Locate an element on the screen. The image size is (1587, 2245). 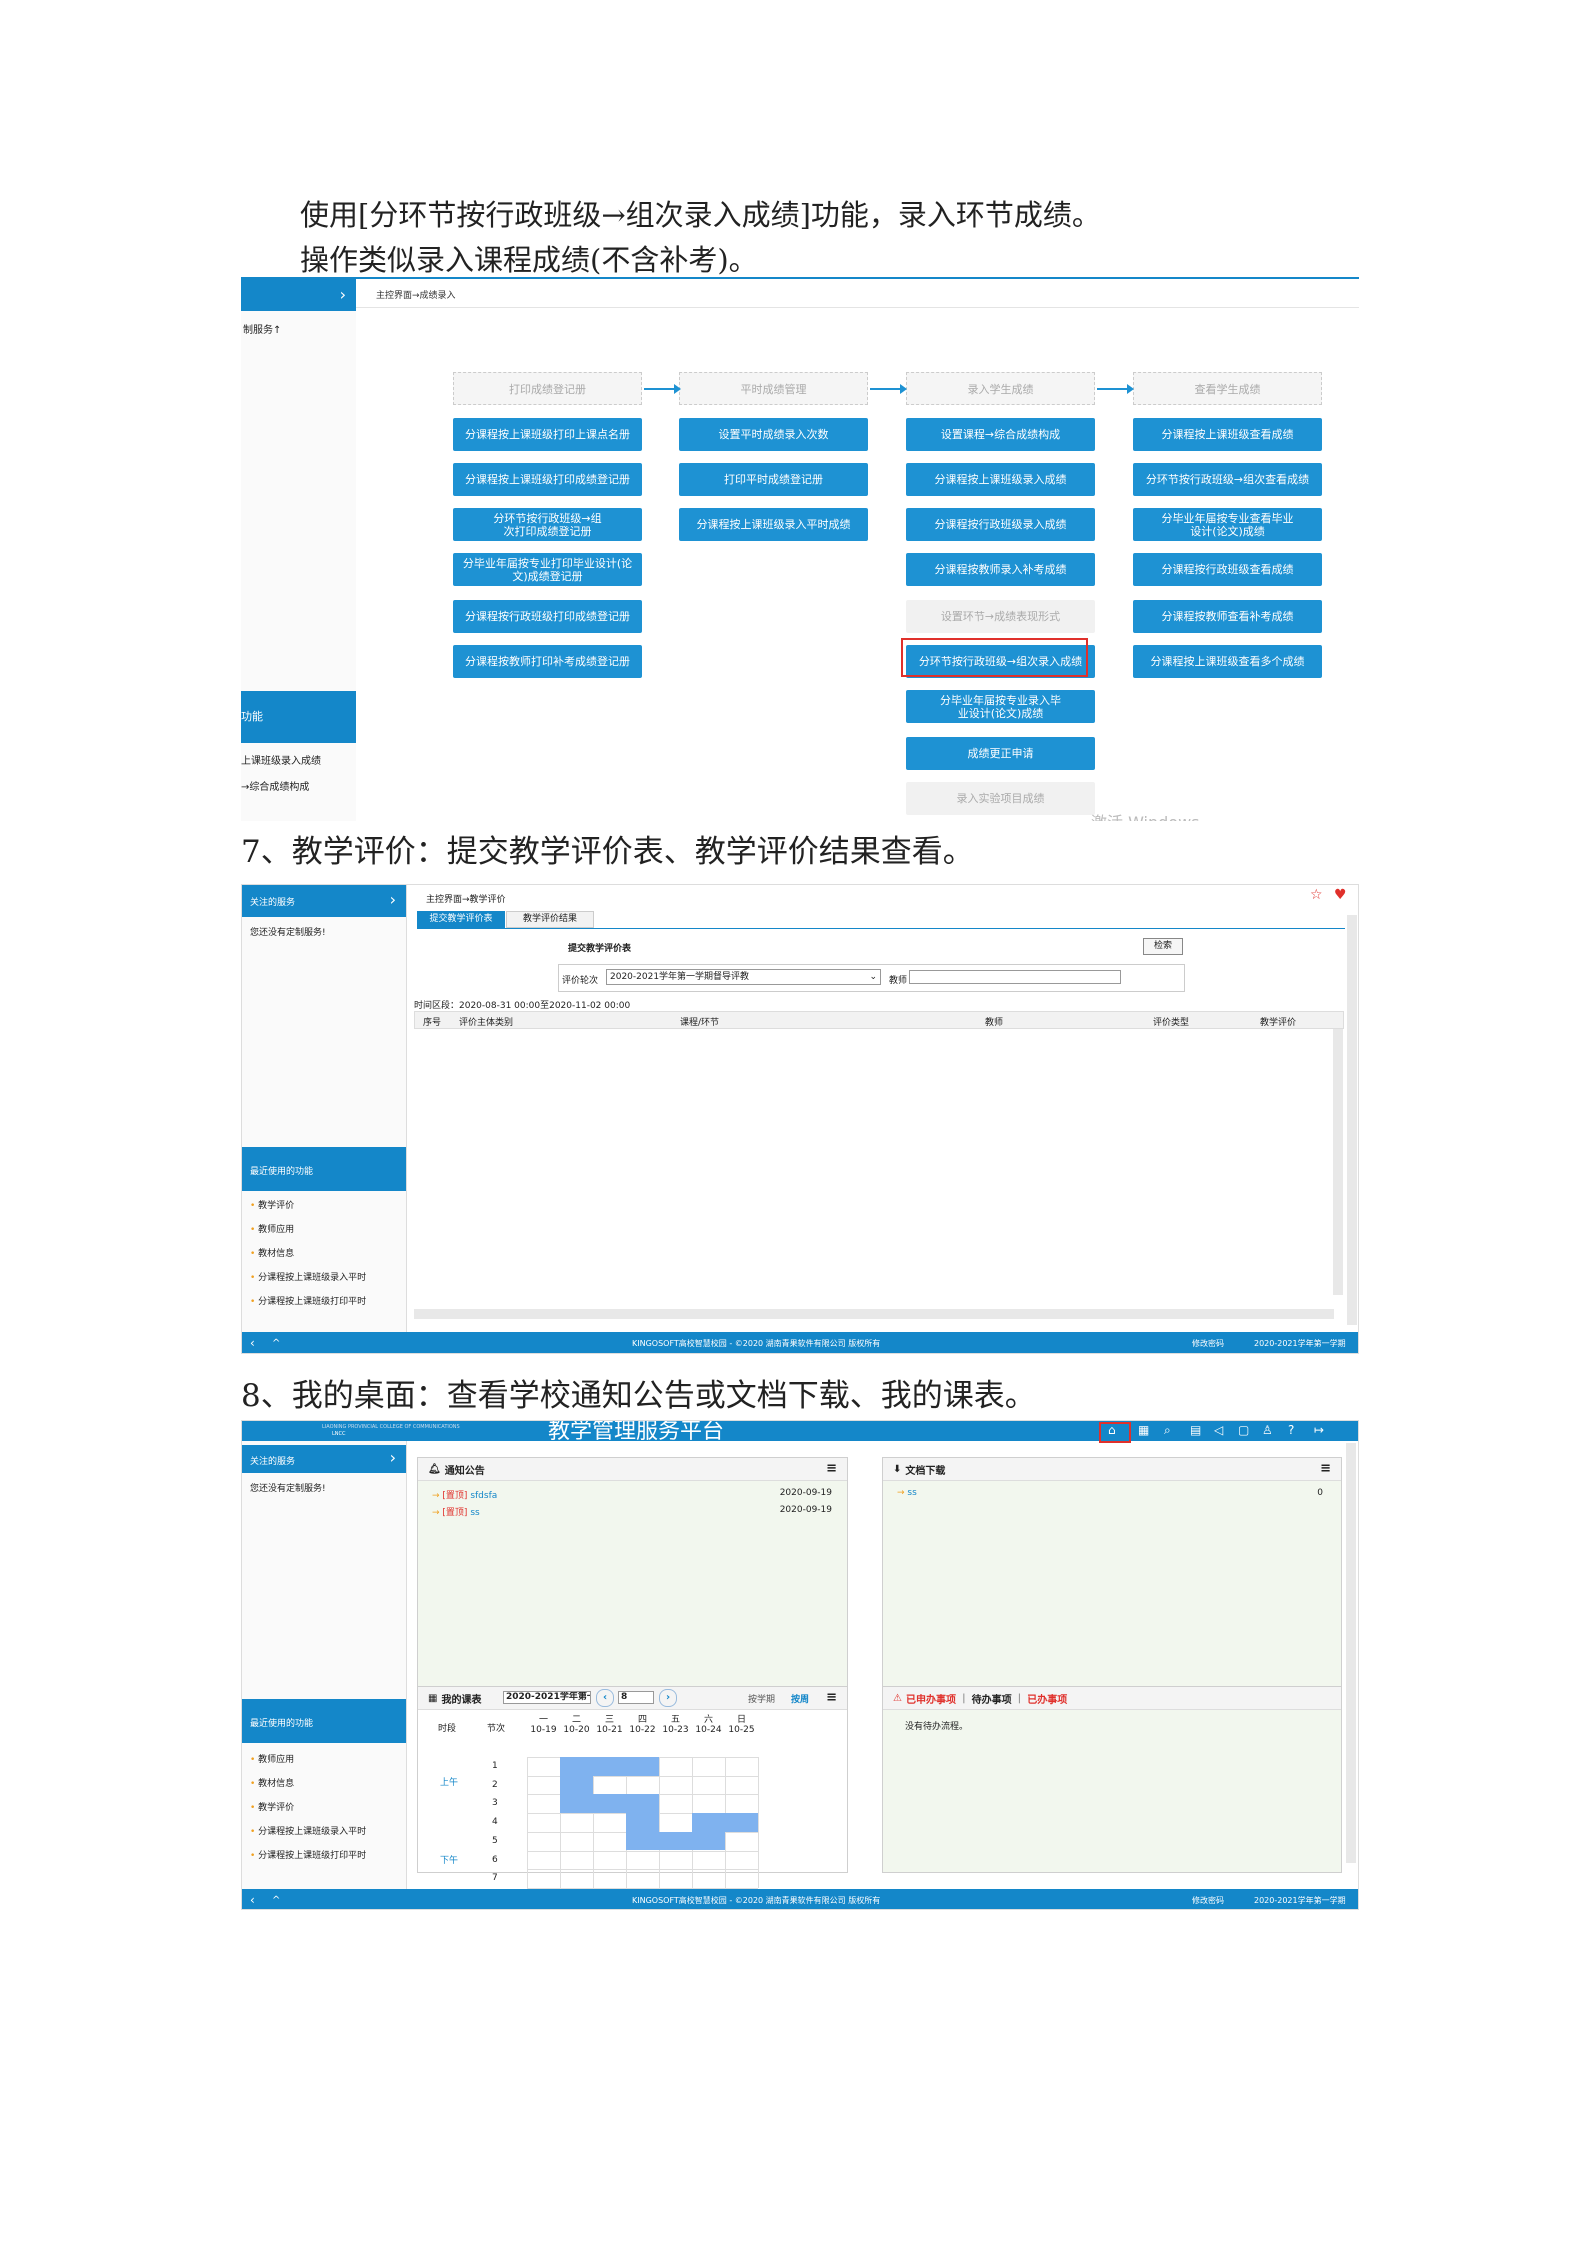
func-button: 分课程按行政班级打印成绩登记册 is located at coordinates (547, 616).